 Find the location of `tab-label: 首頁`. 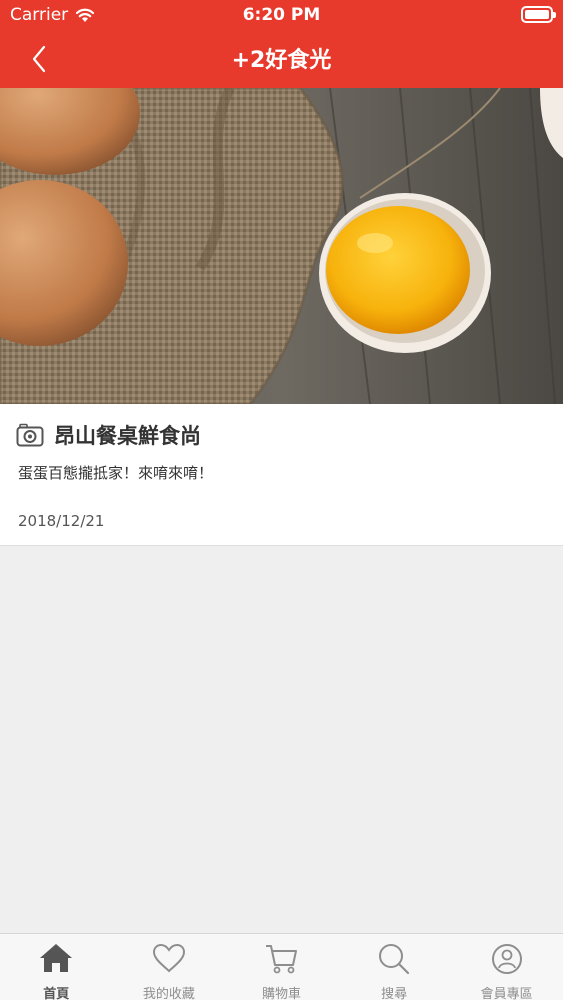

tab-label: 首頁 is located at coordinates (56, 993).